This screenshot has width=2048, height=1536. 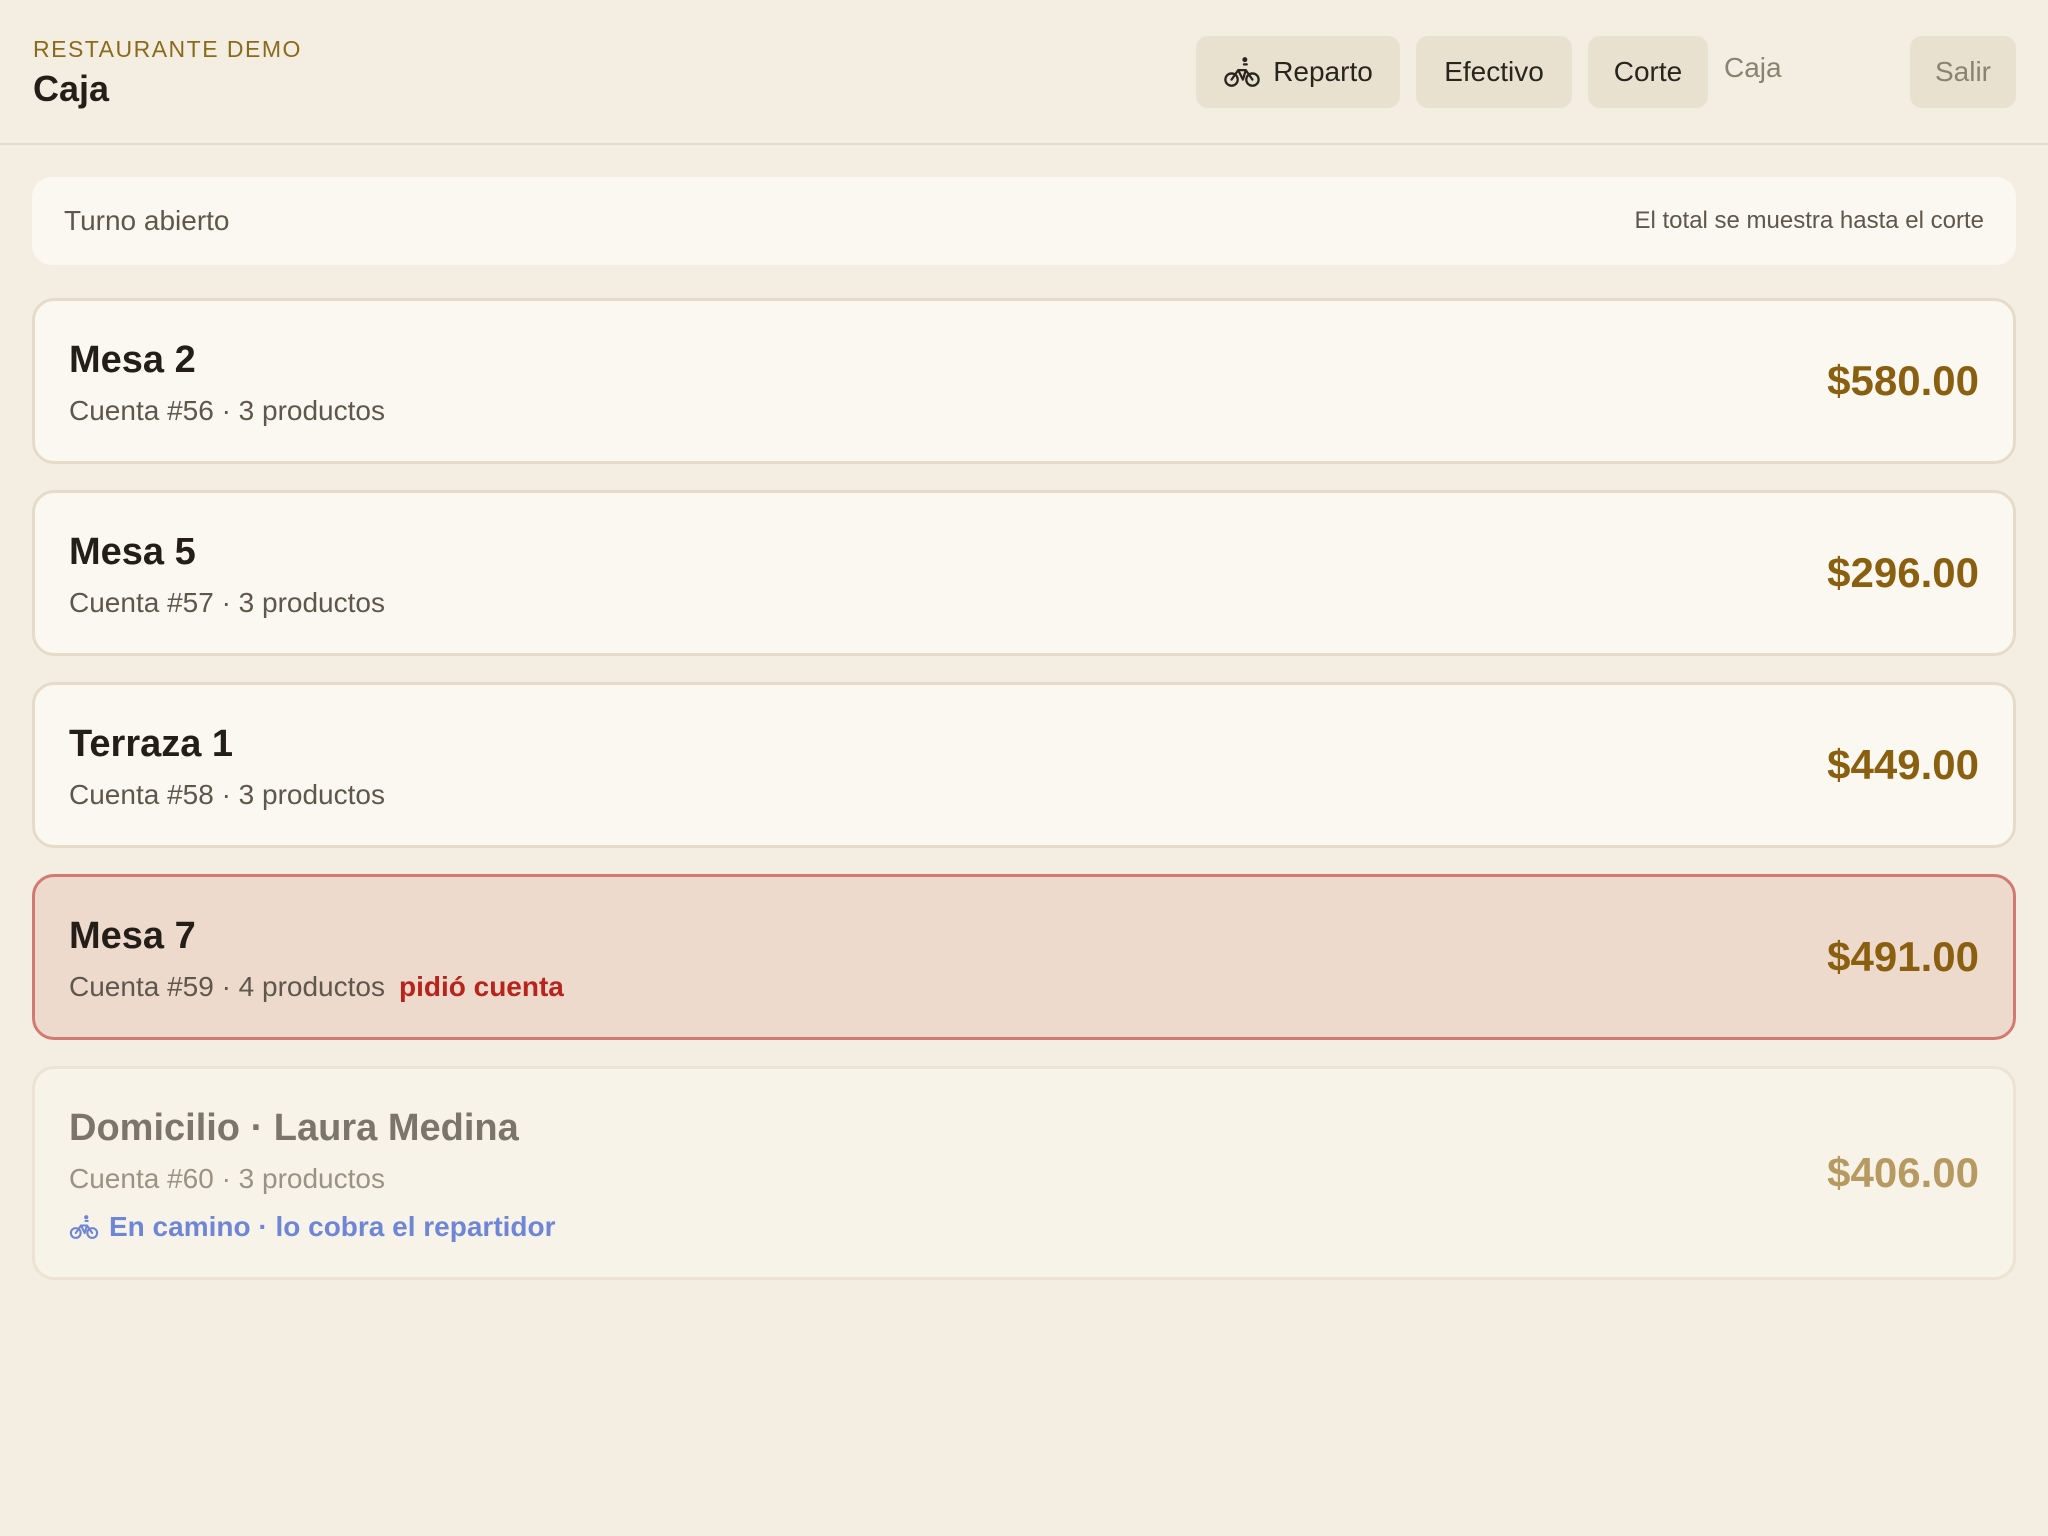 I want to click on account-name: Domicilio · Laura Medina, so click(x=294, y=1128).